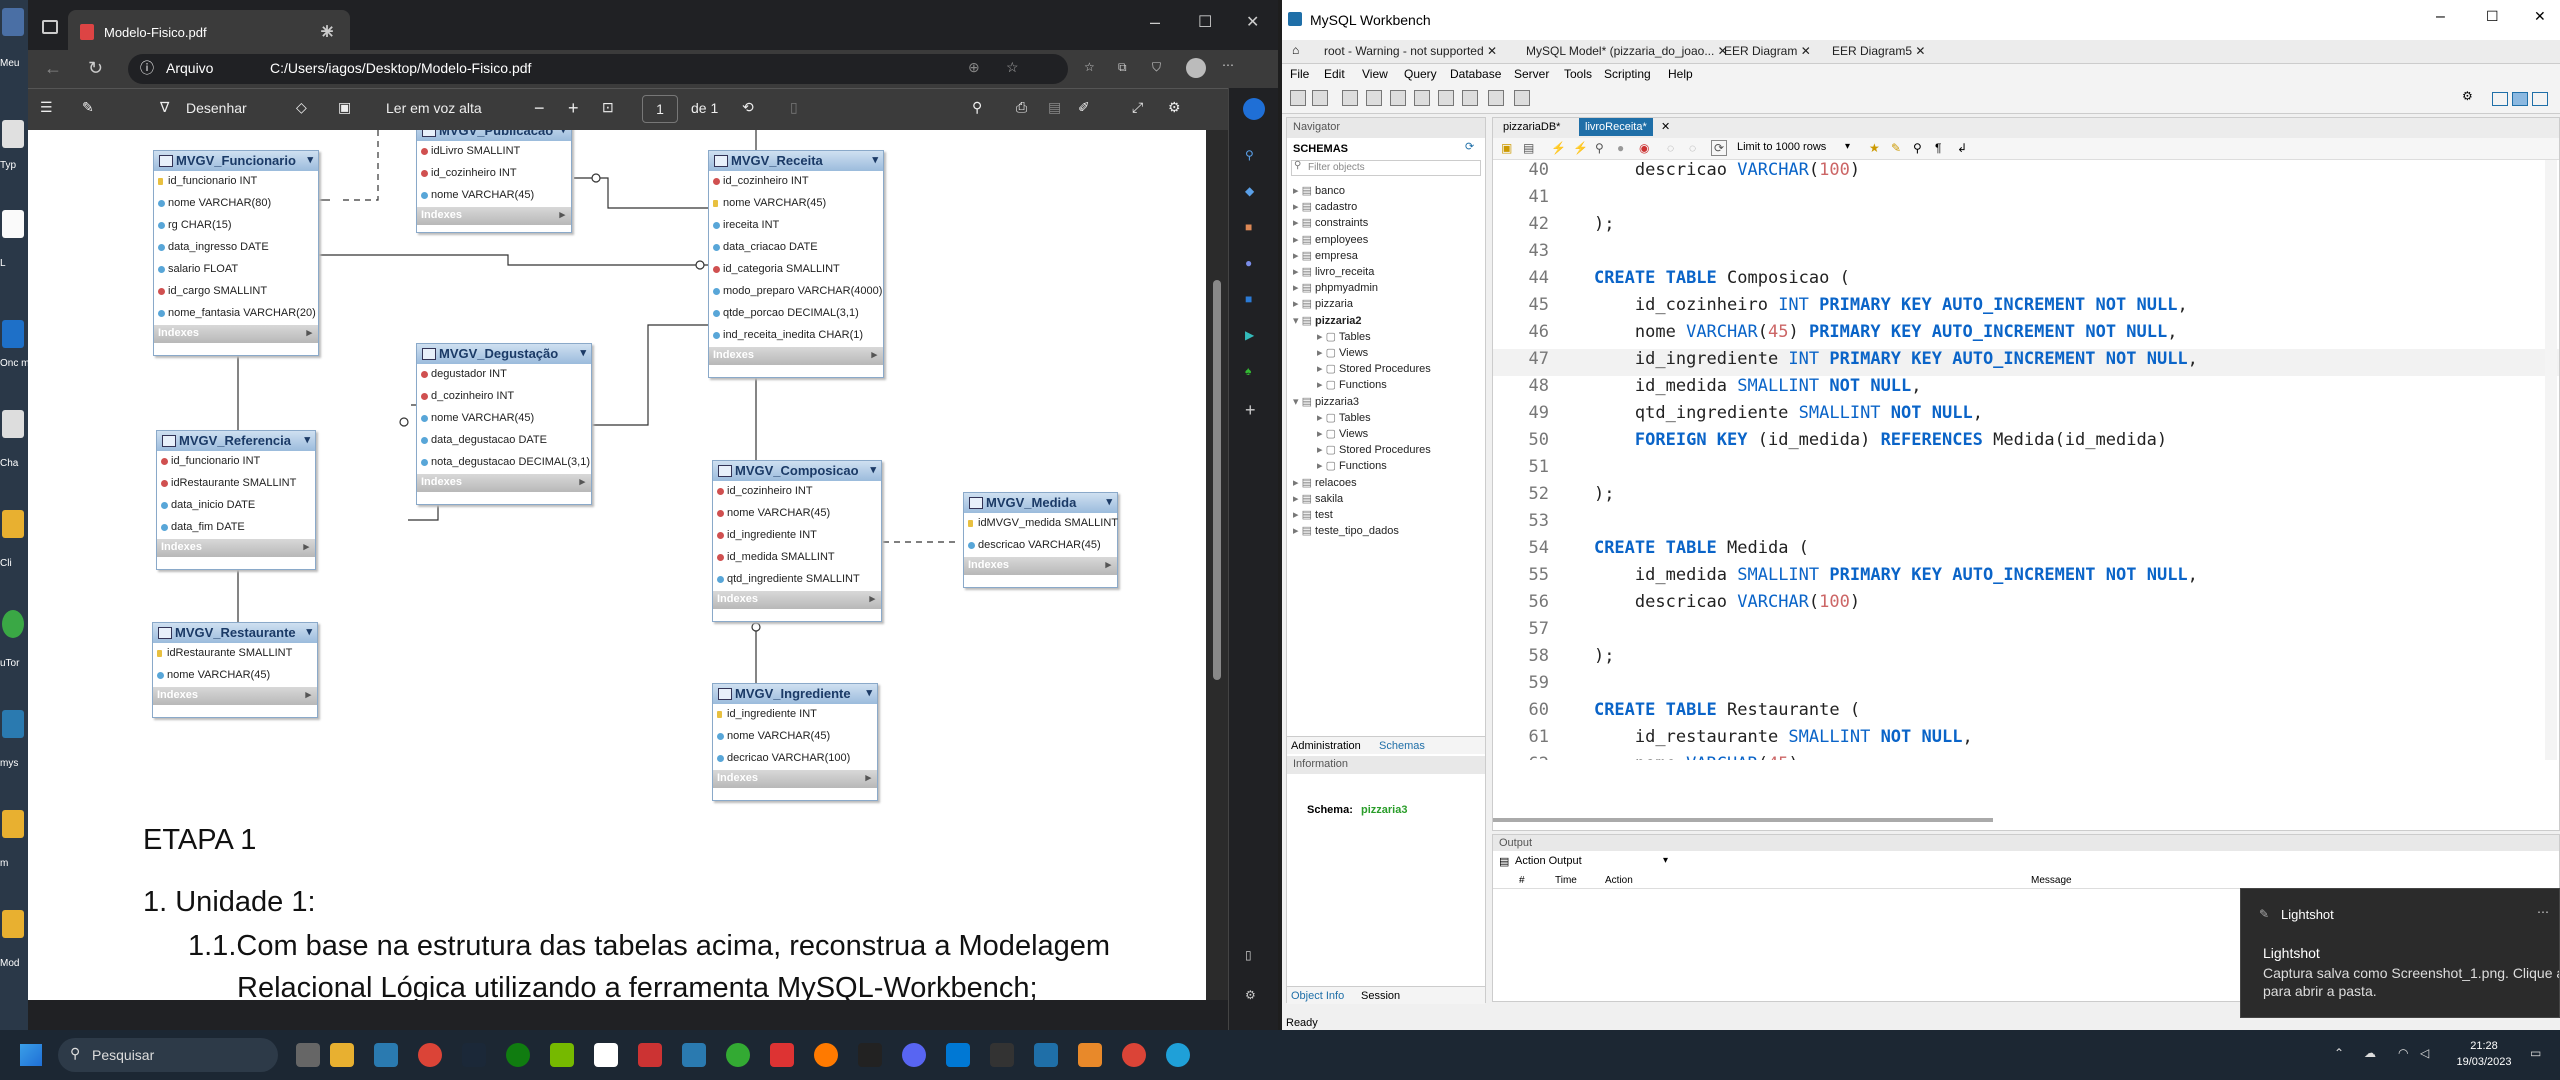  What do you see at coordinates (1228, 65) in the screenshot?
I see `more-icon: ⋯` at bounding box center [1228, 65].